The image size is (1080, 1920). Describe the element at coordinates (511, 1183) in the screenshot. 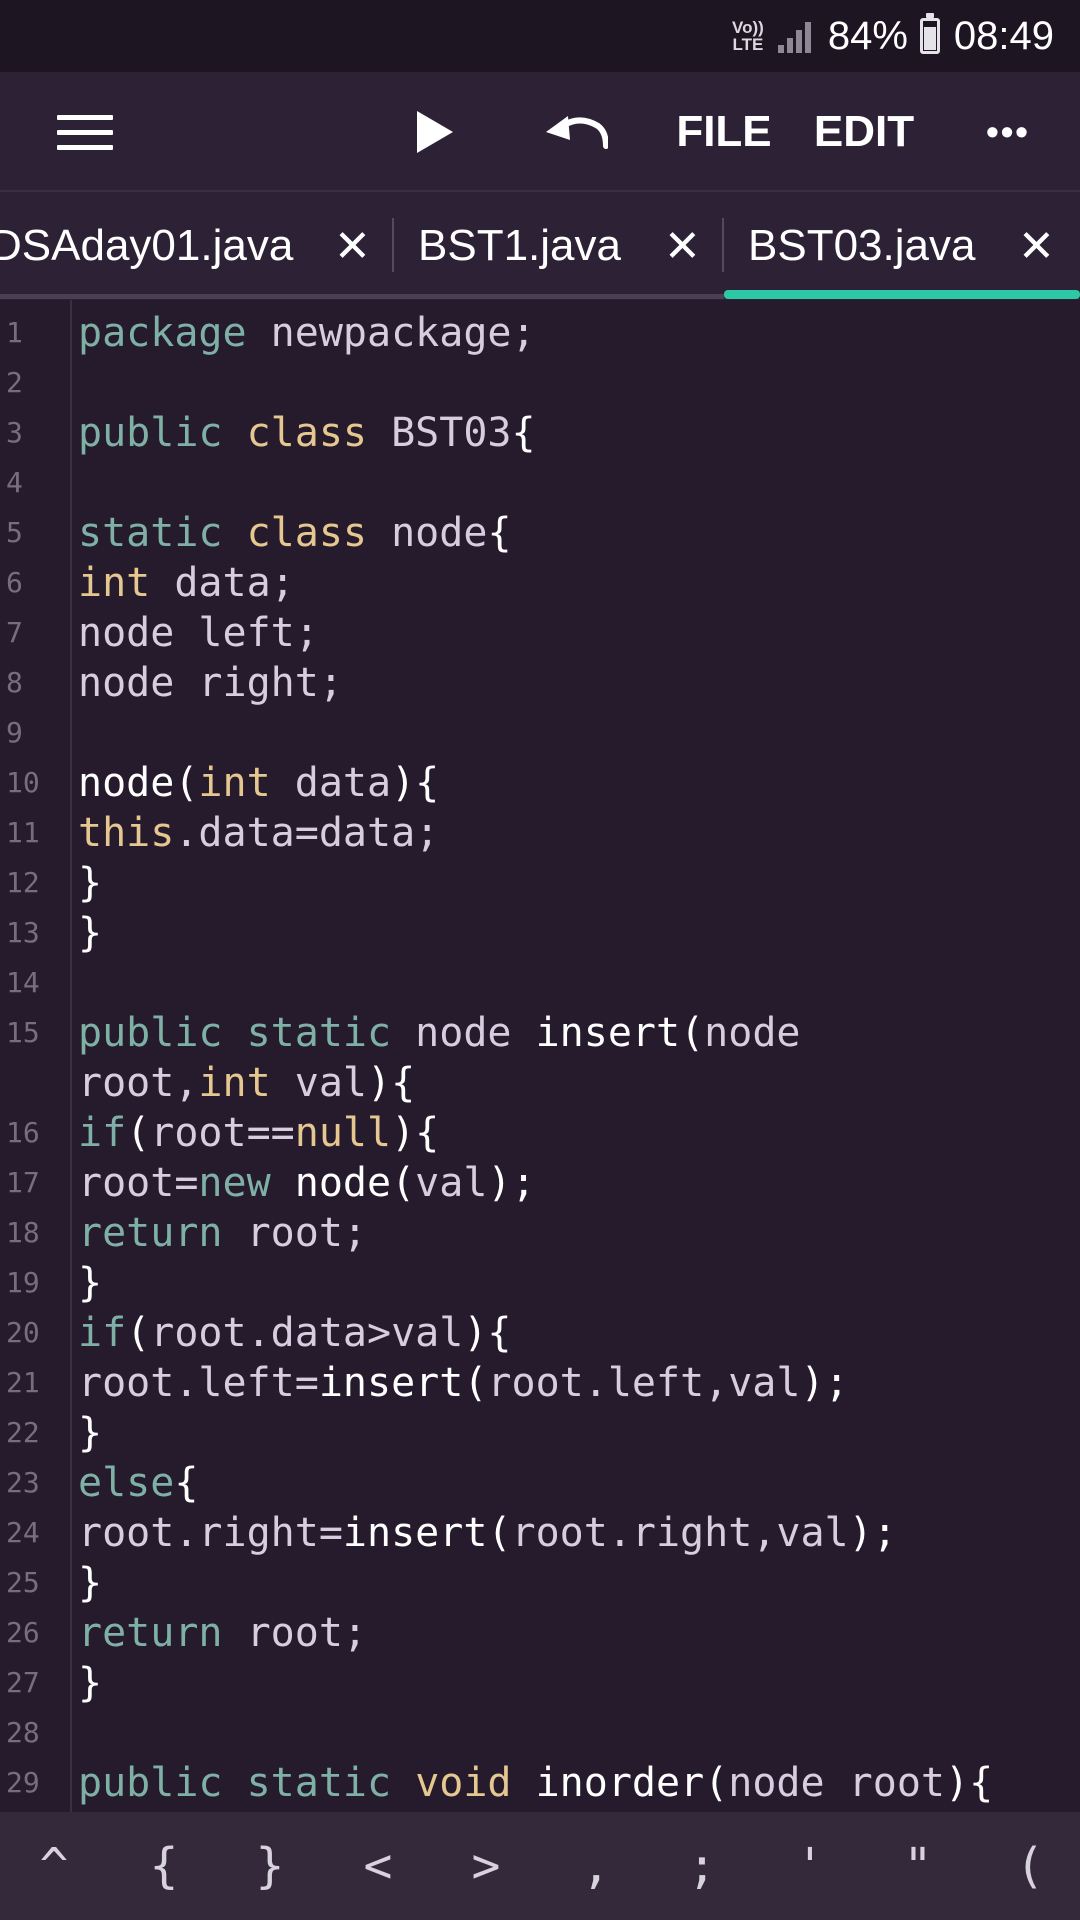

I see `code-token: );` at that location.